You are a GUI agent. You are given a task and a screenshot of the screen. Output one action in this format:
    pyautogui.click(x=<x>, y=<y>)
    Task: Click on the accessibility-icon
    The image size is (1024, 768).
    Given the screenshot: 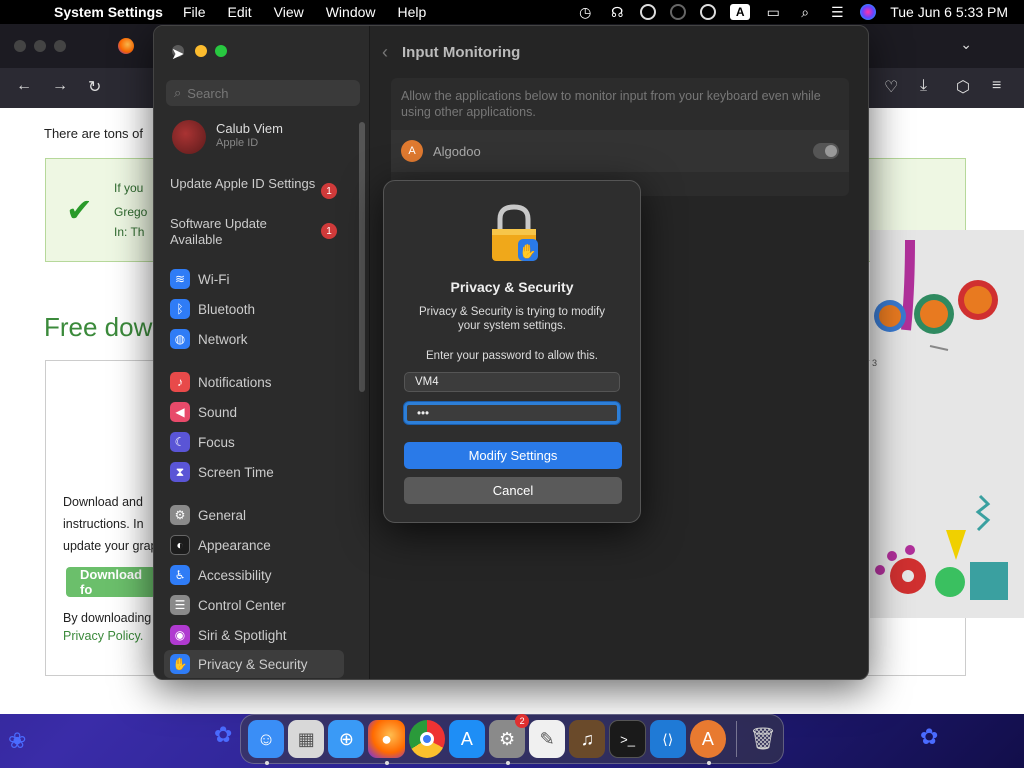 What is the action you would take?
    pyautogui.click(x=648, y=12)
    